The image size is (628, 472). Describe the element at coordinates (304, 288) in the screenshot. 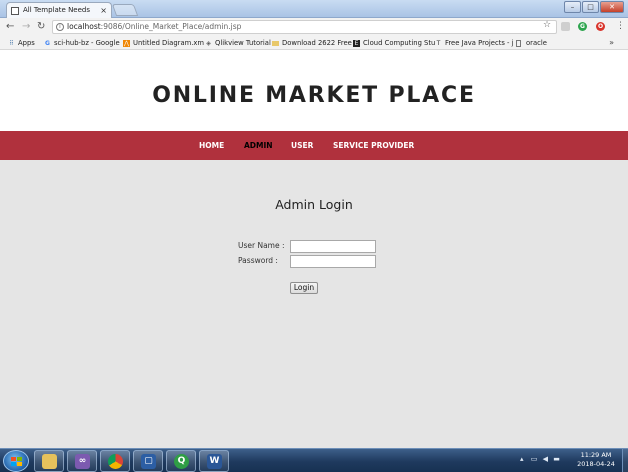

I see `login-button: Login` at that location.